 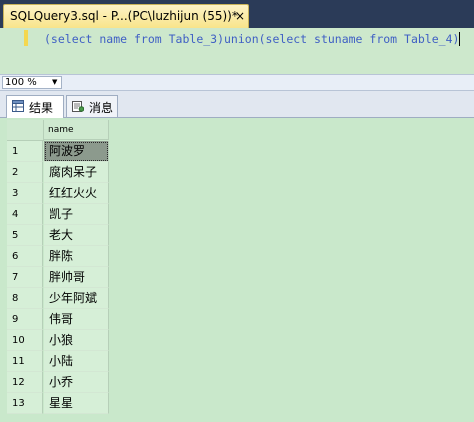 What do you see at coordinates (11, 51) in the screenshot?
I see `editor-gutter` at bounding box center [11, 51].